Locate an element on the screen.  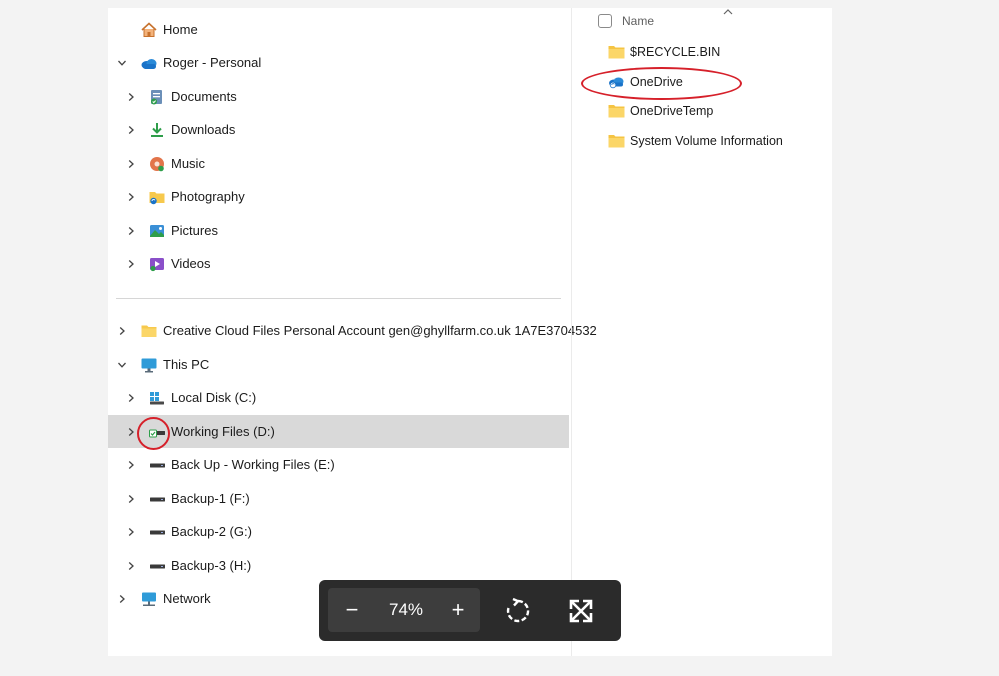
nav-item-drive-f: Backup-1 (F:) is located at coordinates (338, 498).